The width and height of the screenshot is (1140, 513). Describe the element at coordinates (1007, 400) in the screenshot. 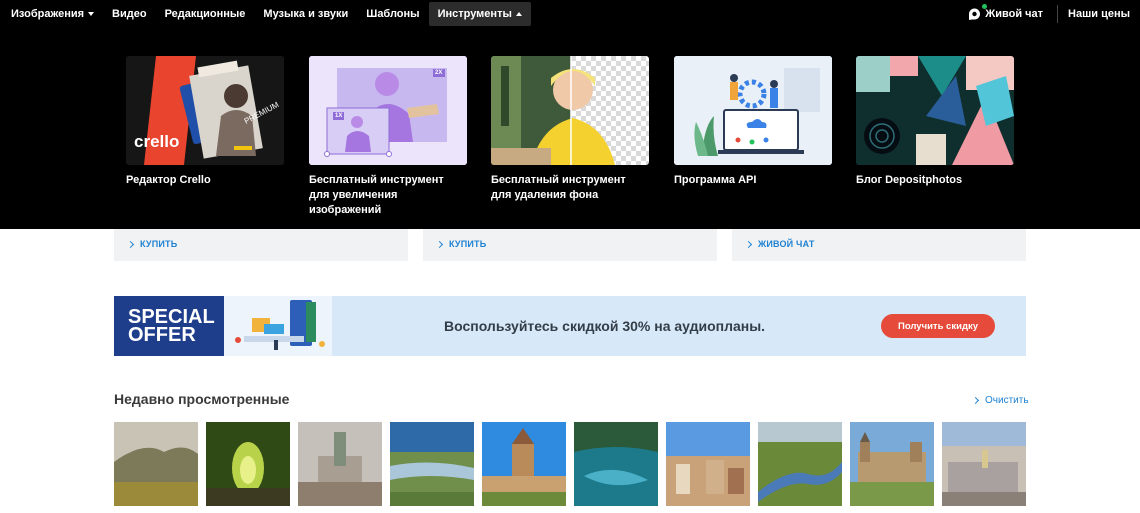

I see `clear-history-label: Очистить` at that location.